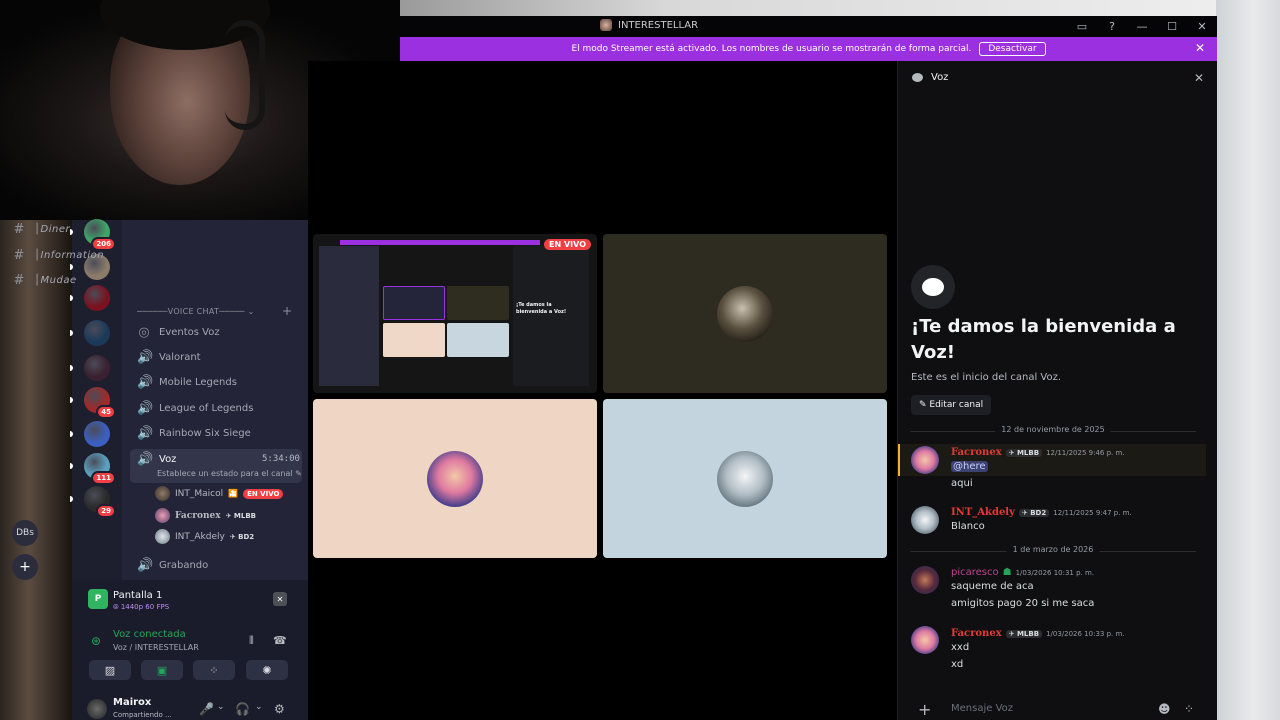 The image size is (1280, 720). What do you see at coordinates (194, 433) in the screenshot?
I see `channel-rainbow-six-siege: 🔊 Rainbow Six Siege` at bounding box center [194, 433].